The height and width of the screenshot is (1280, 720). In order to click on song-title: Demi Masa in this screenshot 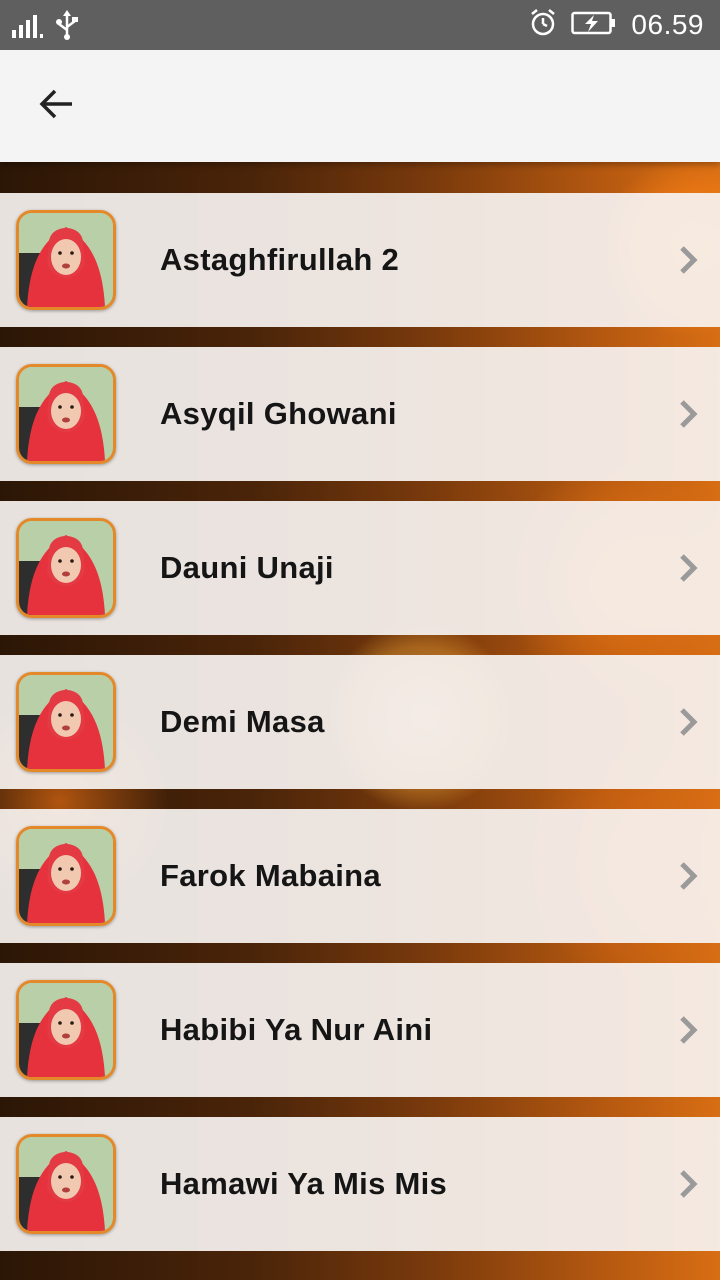, I will do `click(242, 721)`.